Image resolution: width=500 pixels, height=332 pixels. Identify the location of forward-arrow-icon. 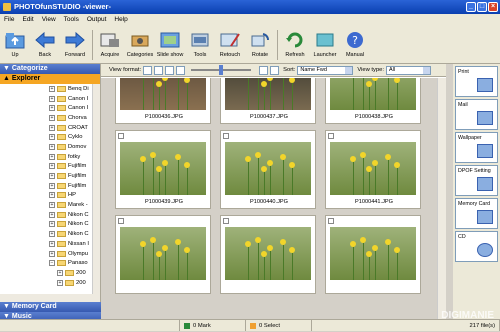
(75, 40).